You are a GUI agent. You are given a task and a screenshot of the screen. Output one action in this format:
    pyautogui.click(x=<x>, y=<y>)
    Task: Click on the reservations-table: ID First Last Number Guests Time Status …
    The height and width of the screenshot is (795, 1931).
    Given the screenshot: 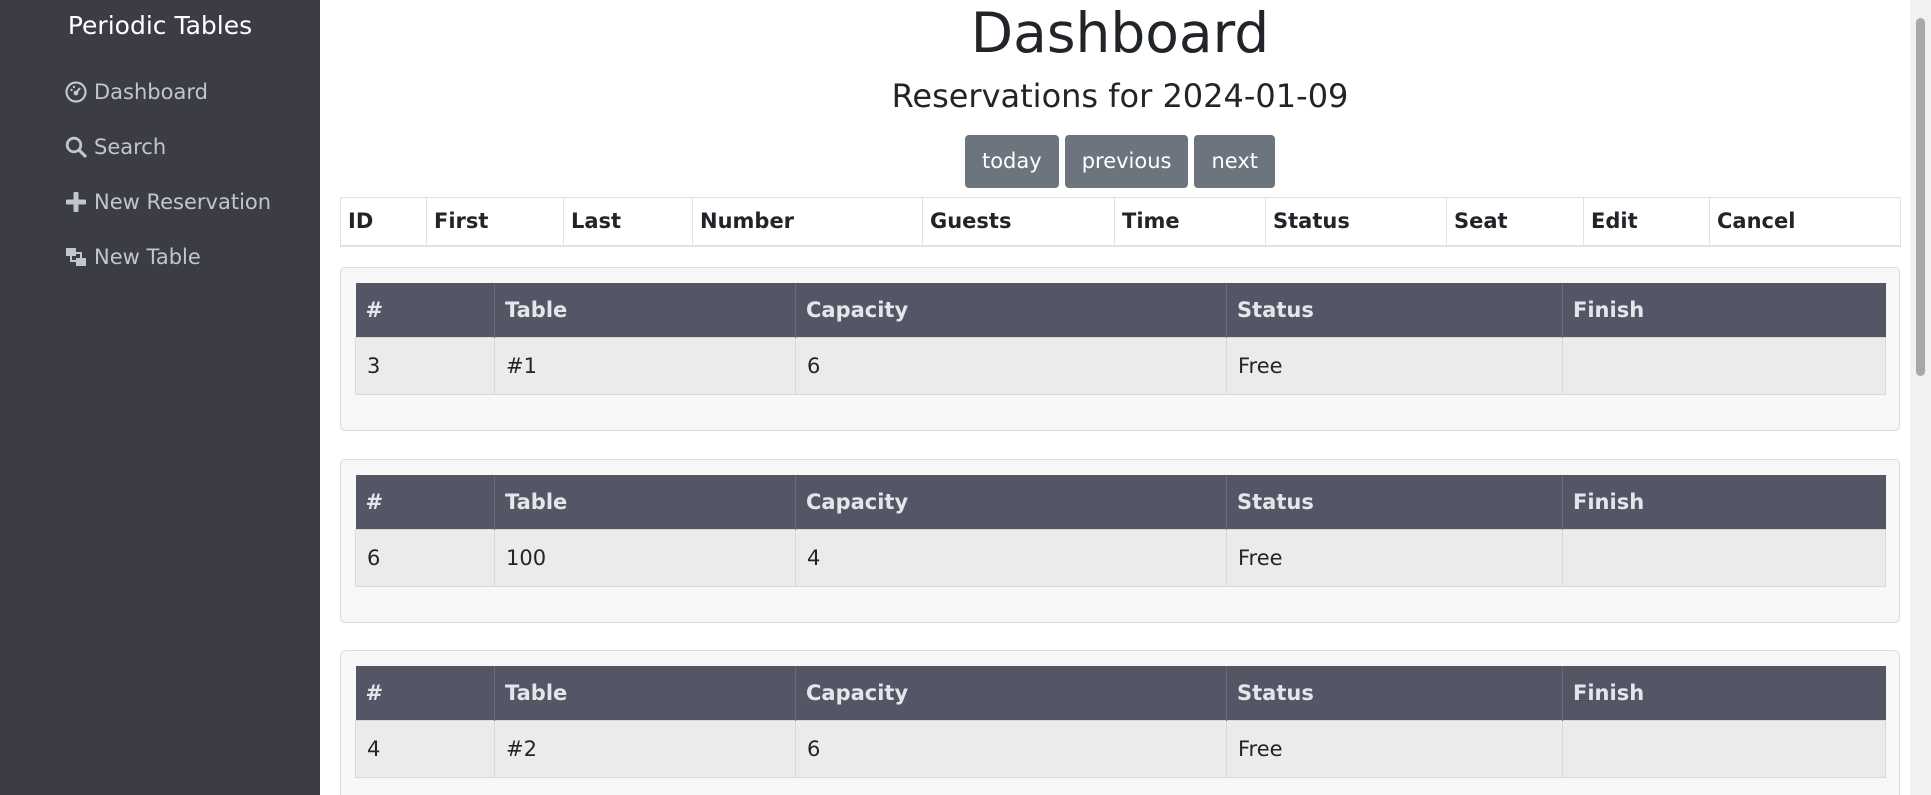 What is the action you would take?
    pyautogui.click(x=1120, y=222)
    